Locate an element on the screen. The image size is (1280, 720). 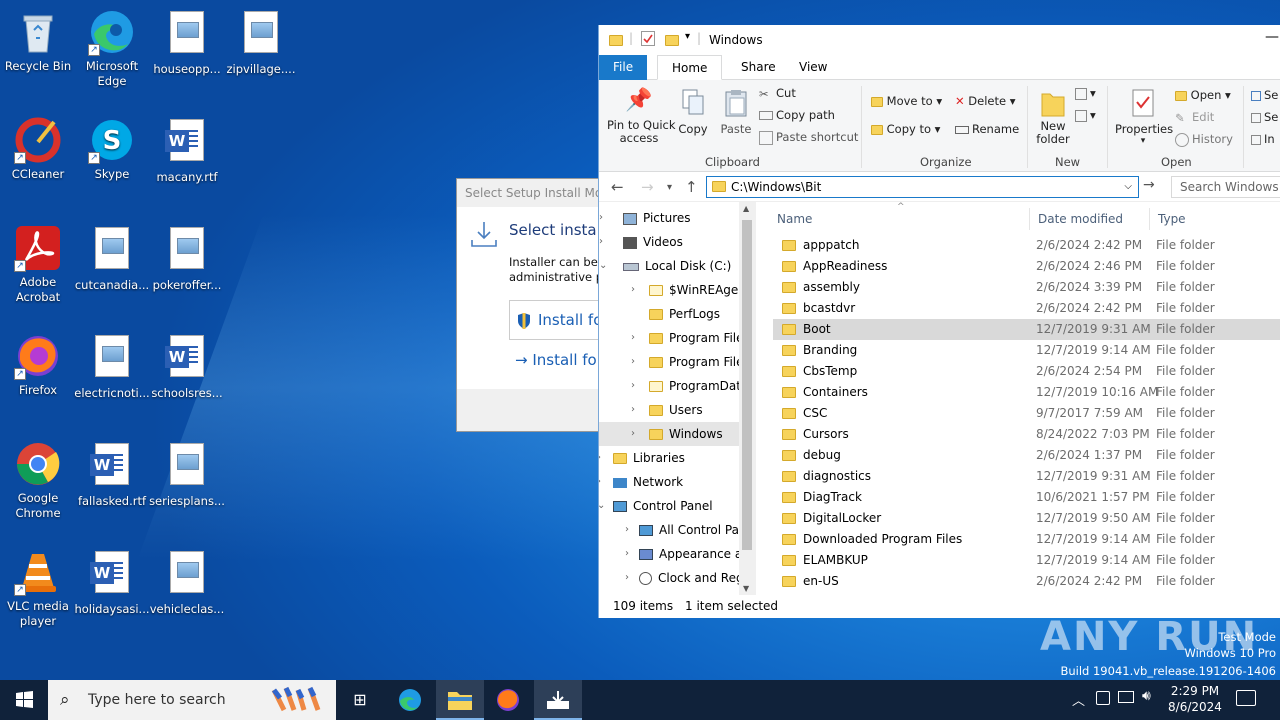
file-row: Containers 12/7/2019 10:16 AM File folder is located at coordinates (1026, 392).